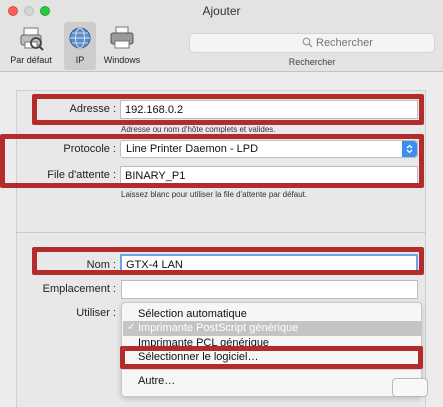 This screenshot has height=407, width=443. I want to click on name-field, so click(269, 264).